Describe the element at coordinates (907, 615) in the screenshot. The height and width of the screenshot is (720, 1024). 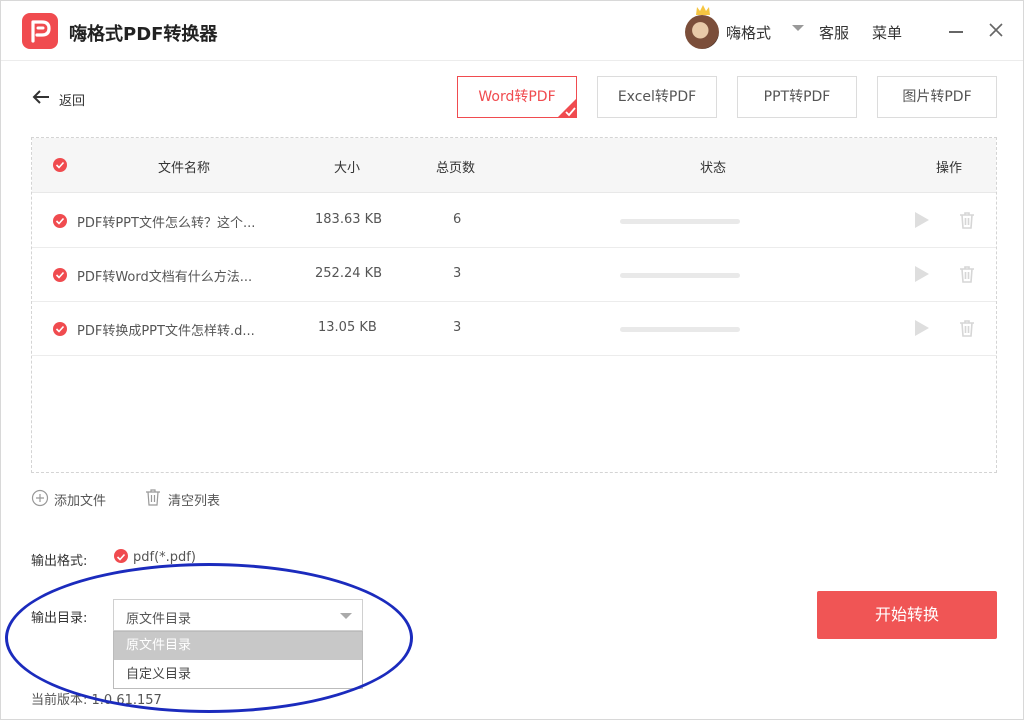
I see `start-convert-button: 开始转换` at that location.